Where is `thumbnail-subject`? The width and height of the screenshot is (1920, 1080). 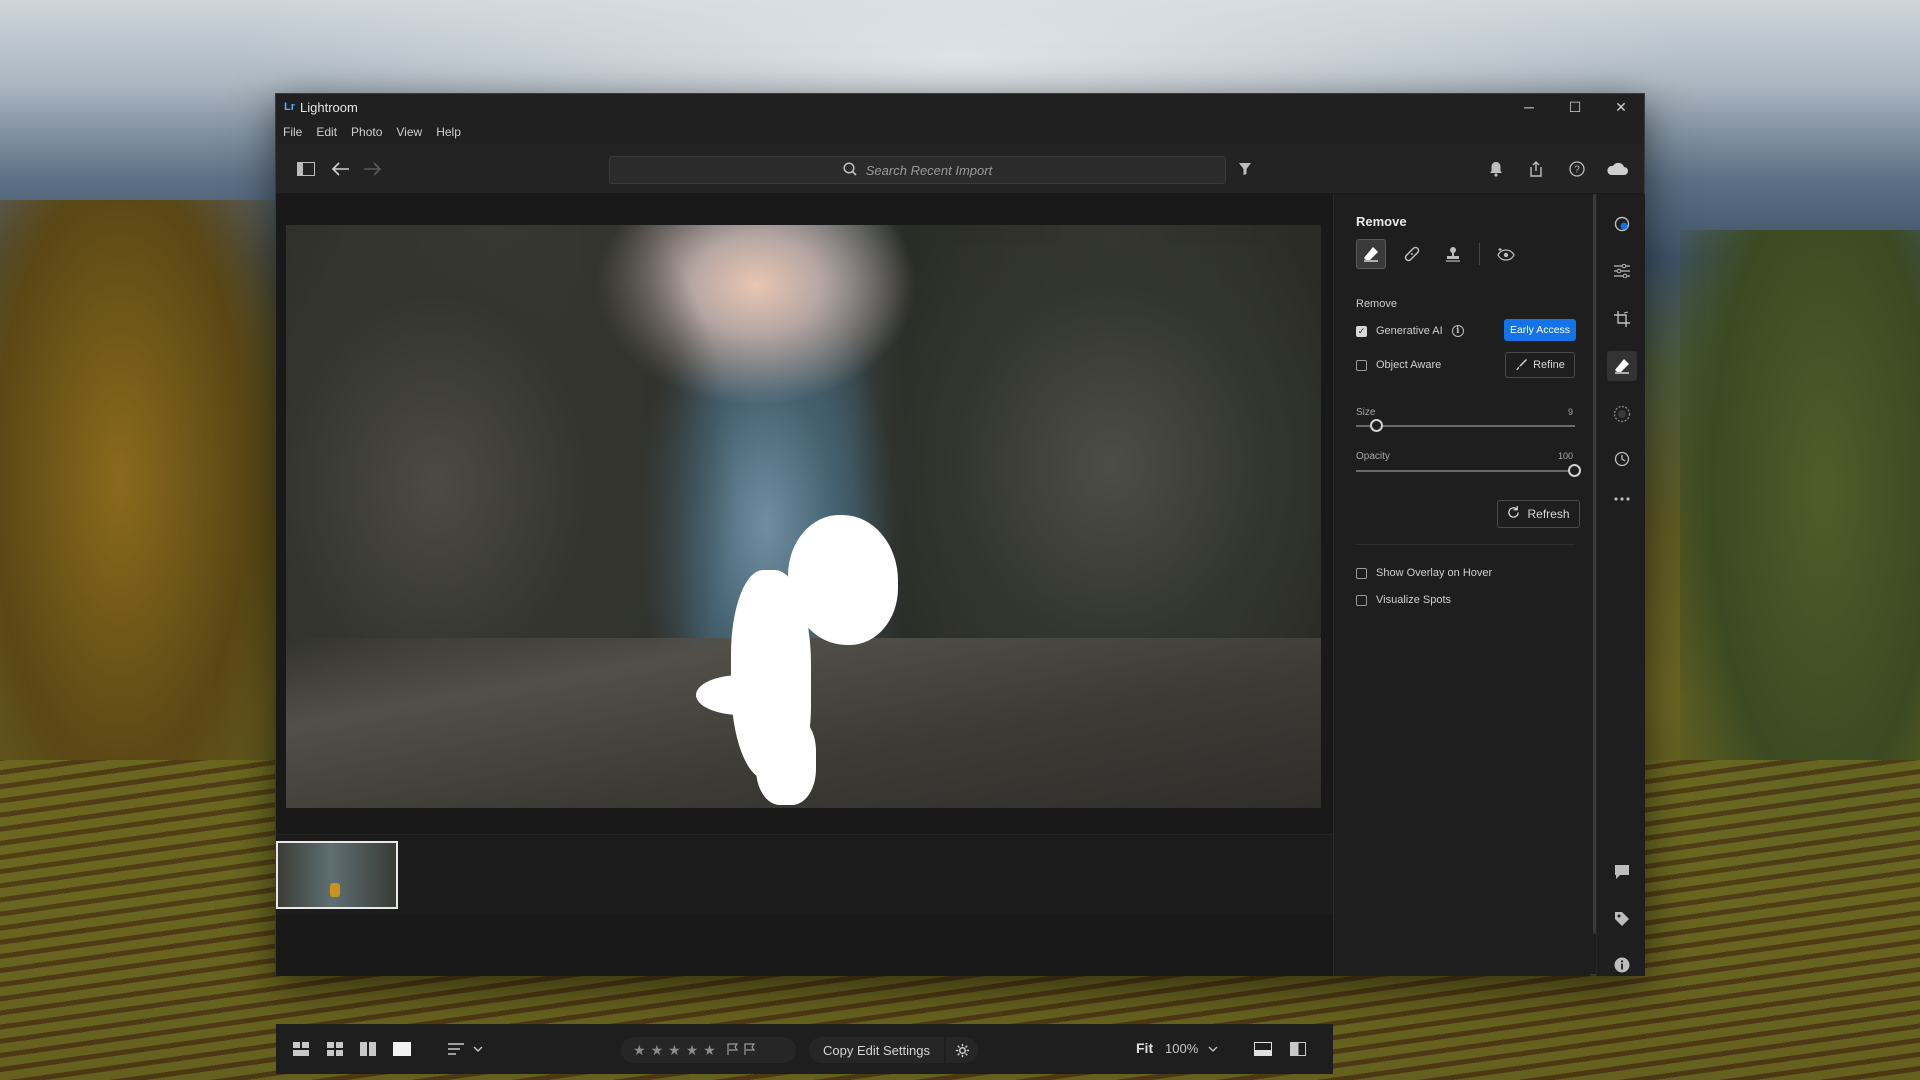
thumbnail-subject is located at coordinates (335, 890).